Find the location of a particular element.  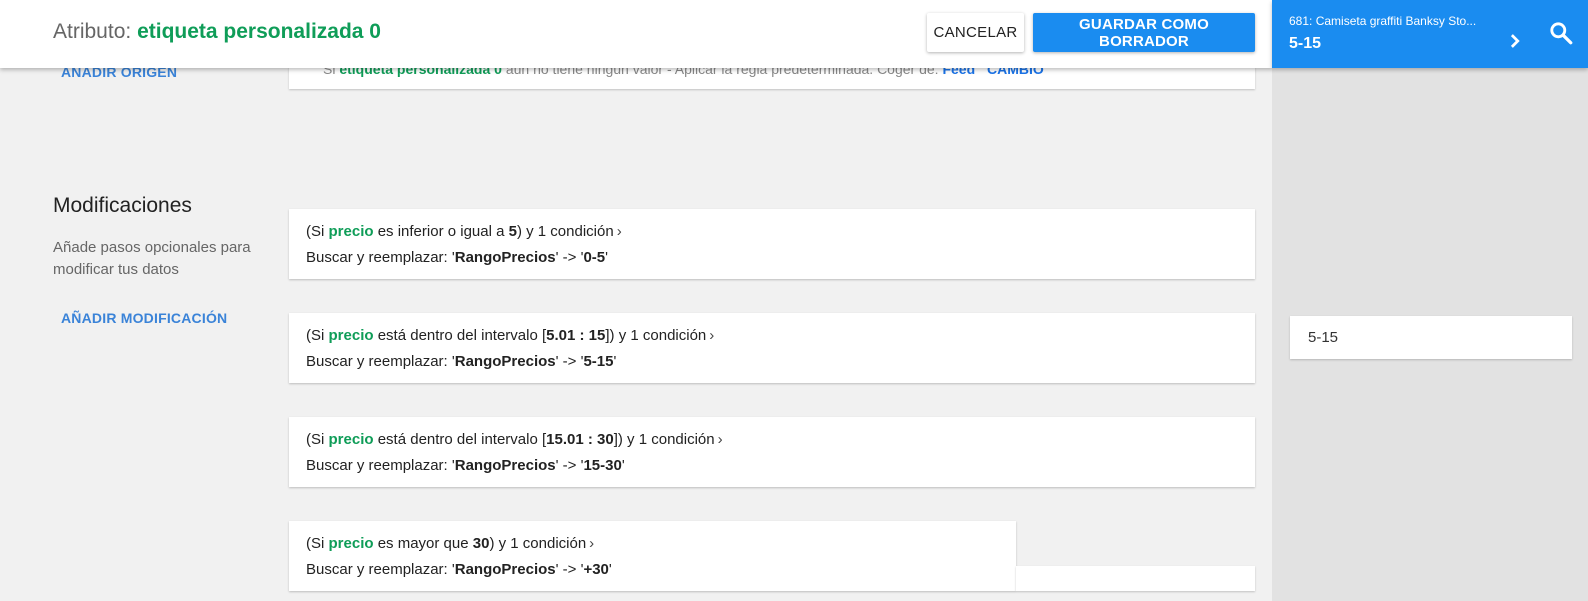

condition-value: 5.01 : 15 is located at coordinates (576, 335).